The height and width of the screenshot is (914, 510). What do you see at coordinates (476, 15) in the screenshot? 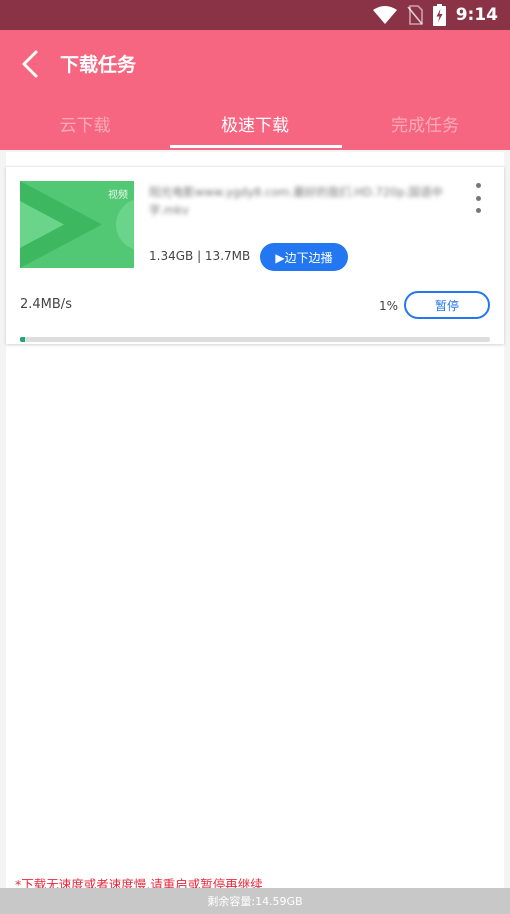
I see `status-time: 9:14` at bounding box center [476, 15].